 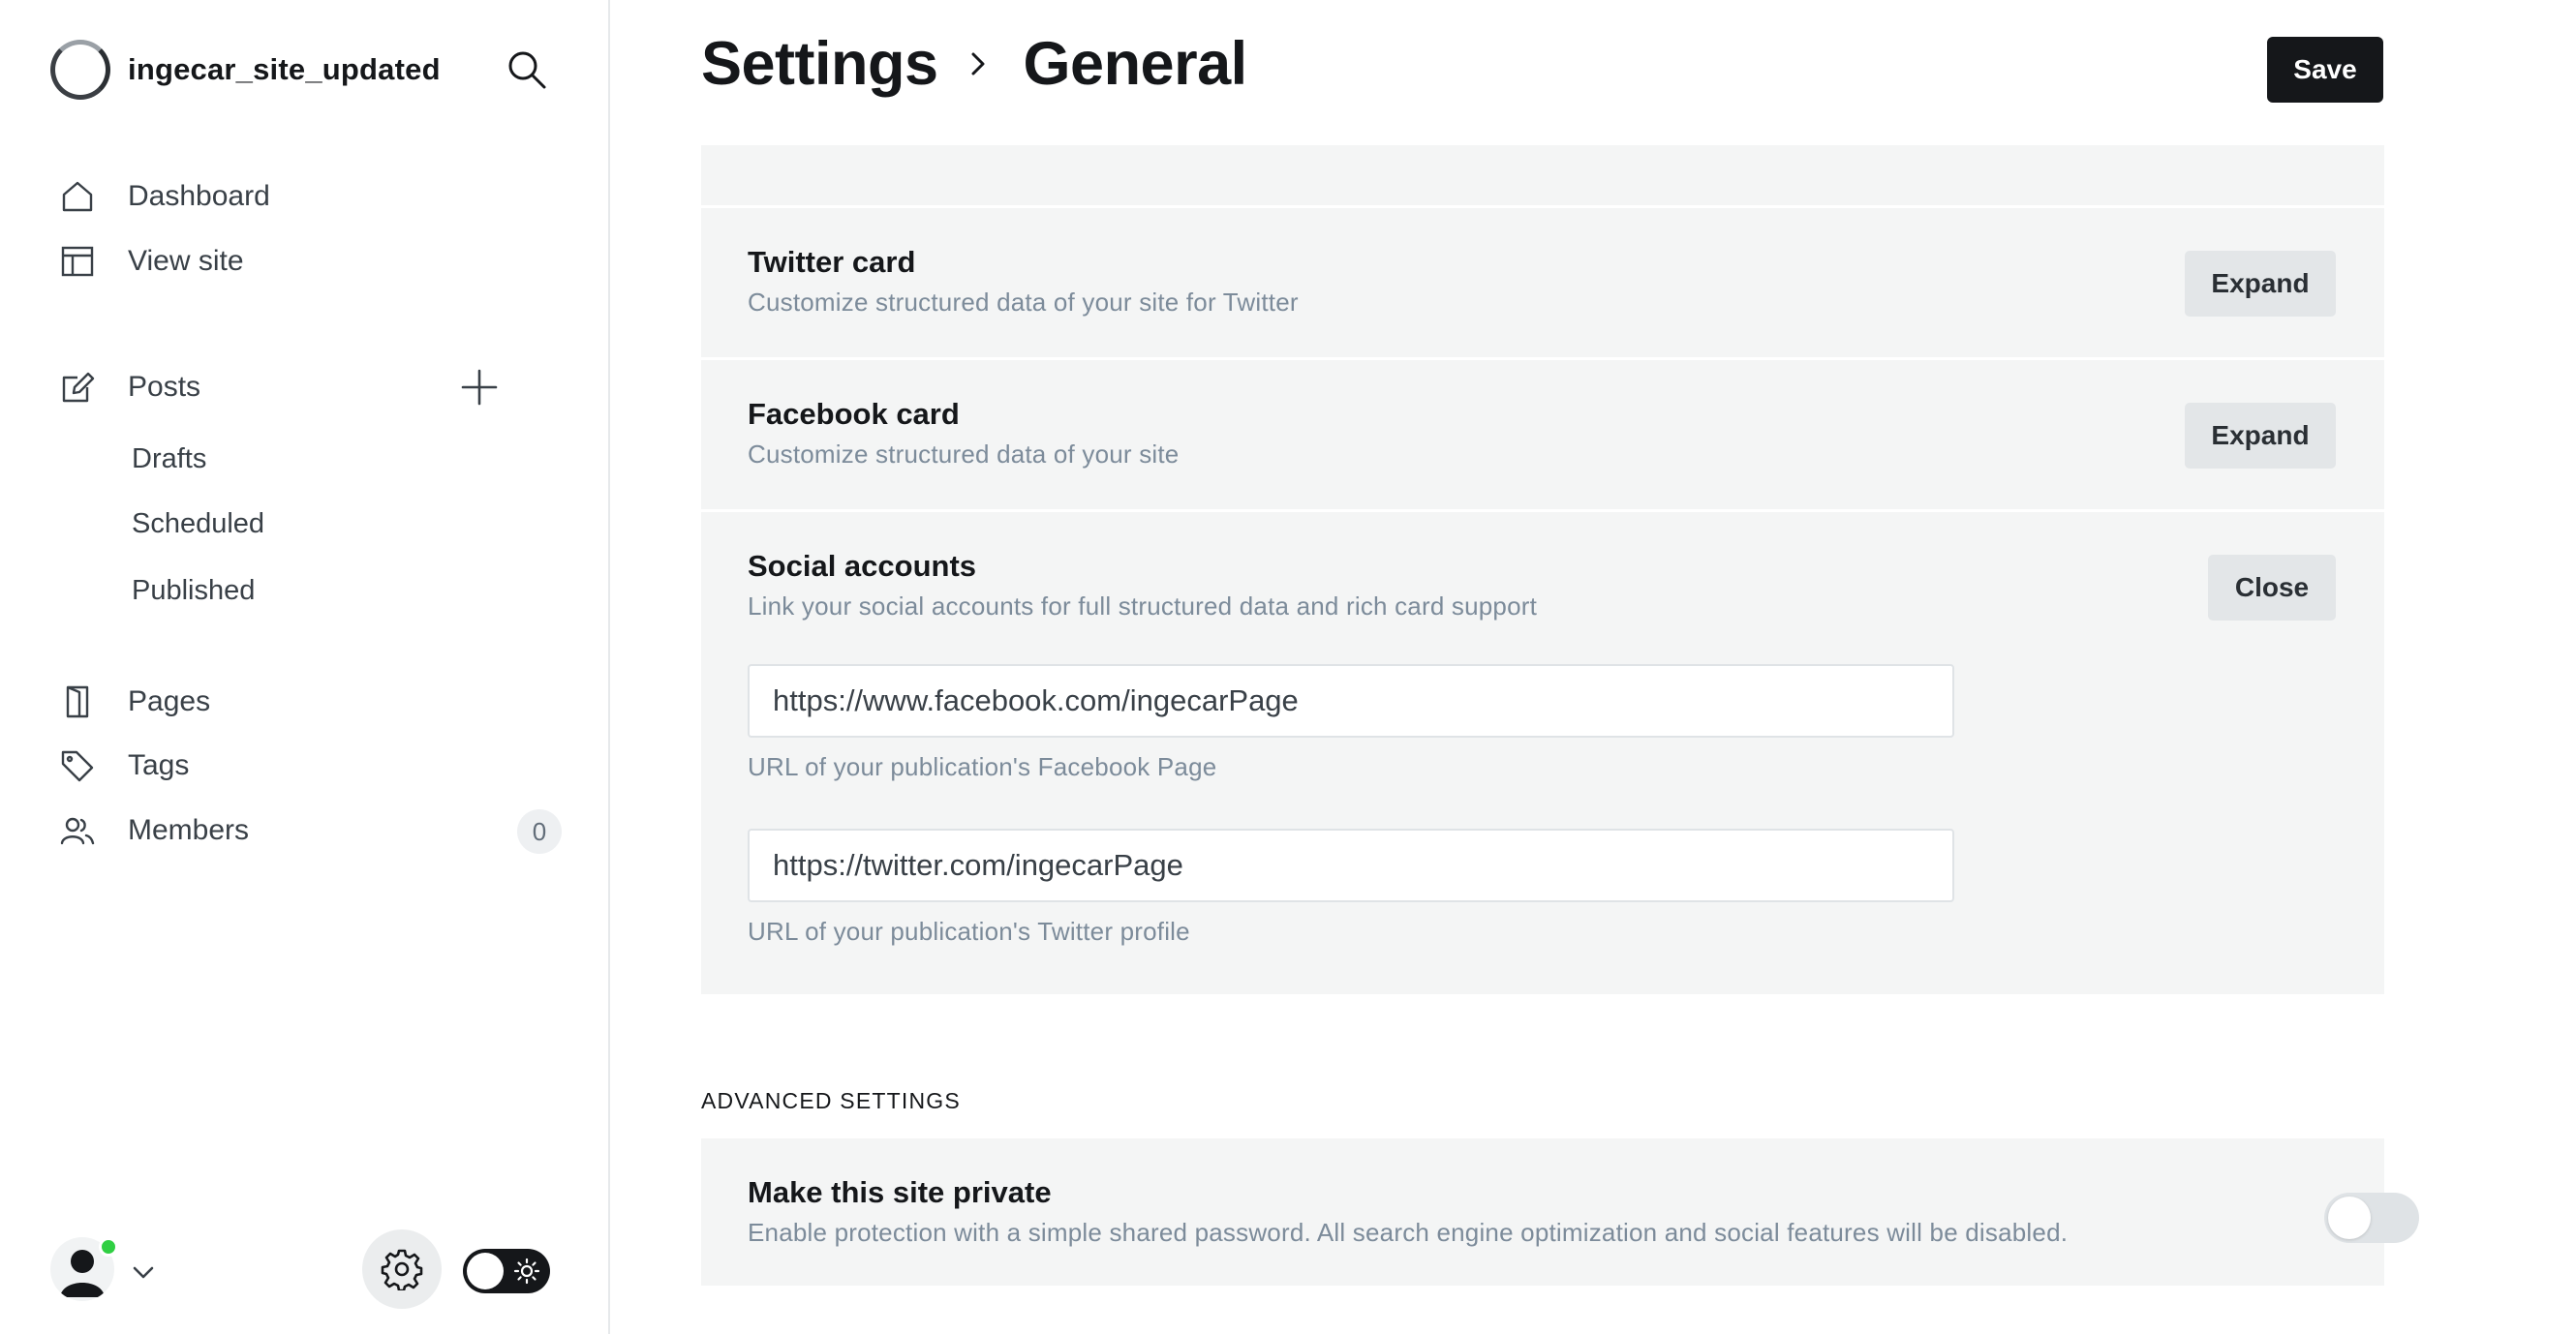 I want to click on facebook-url-field, so click(x=1351, y=701).